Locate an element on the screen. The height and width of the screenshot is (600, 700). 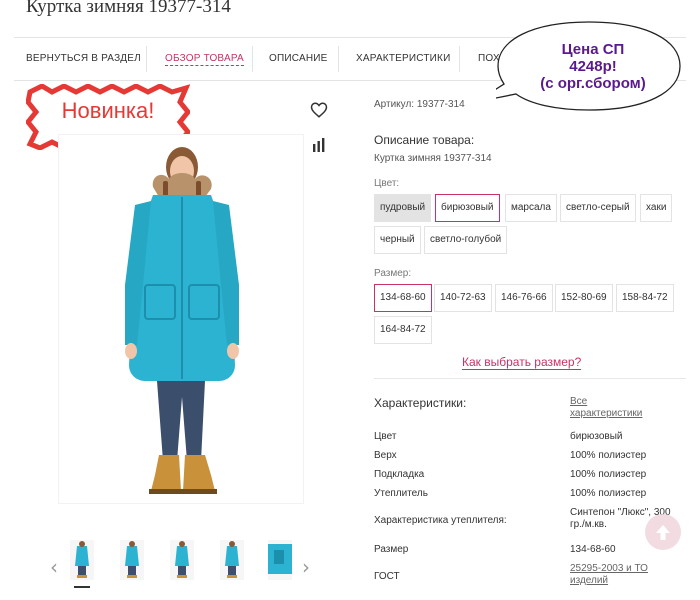
tab-description: ОПИСАНИЕ is located at coordinates (298, 59).